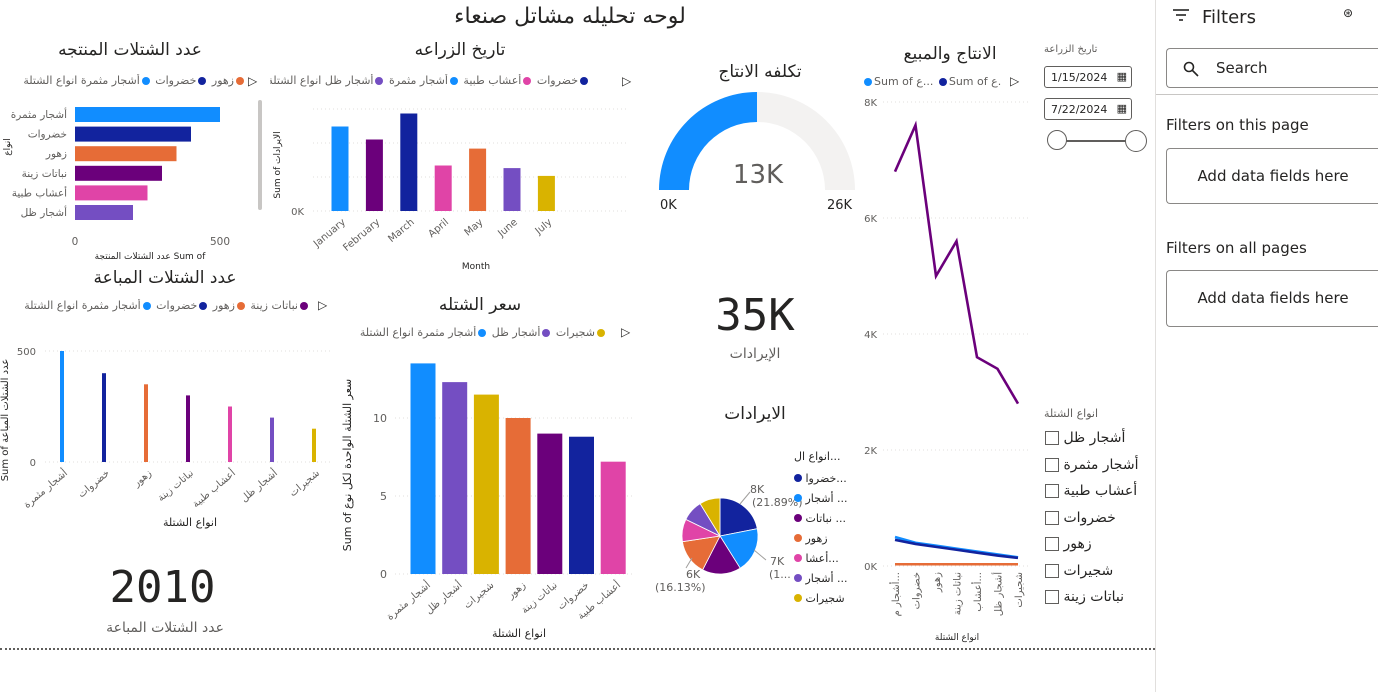 The image size is (1378, 692). I want to click on filters-this-page-label, so click(1267, 94).